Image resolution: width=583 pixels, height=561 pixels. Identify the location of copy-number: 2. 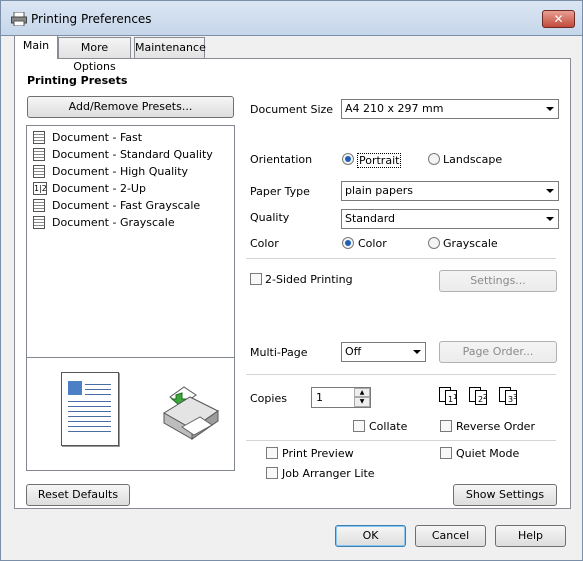
(485, 397).